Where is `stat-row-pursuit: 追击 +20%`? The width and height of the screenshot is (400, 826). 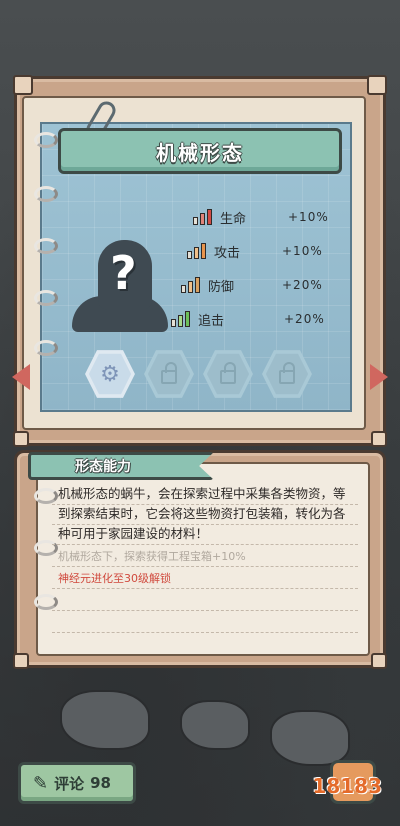
stat-row-pursuit: 追击 +20% is located at coordinates (247, 319).